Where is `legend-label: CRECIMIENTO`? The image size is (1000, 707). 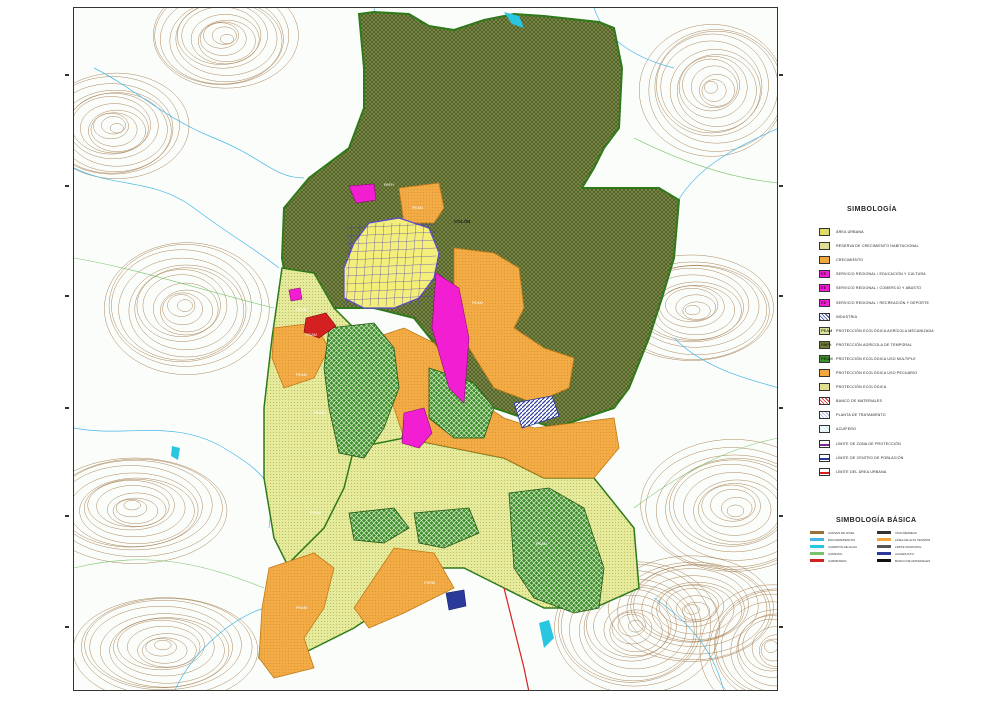 legend-label: CRECIMIENTO is located at coordinates (850, 260).